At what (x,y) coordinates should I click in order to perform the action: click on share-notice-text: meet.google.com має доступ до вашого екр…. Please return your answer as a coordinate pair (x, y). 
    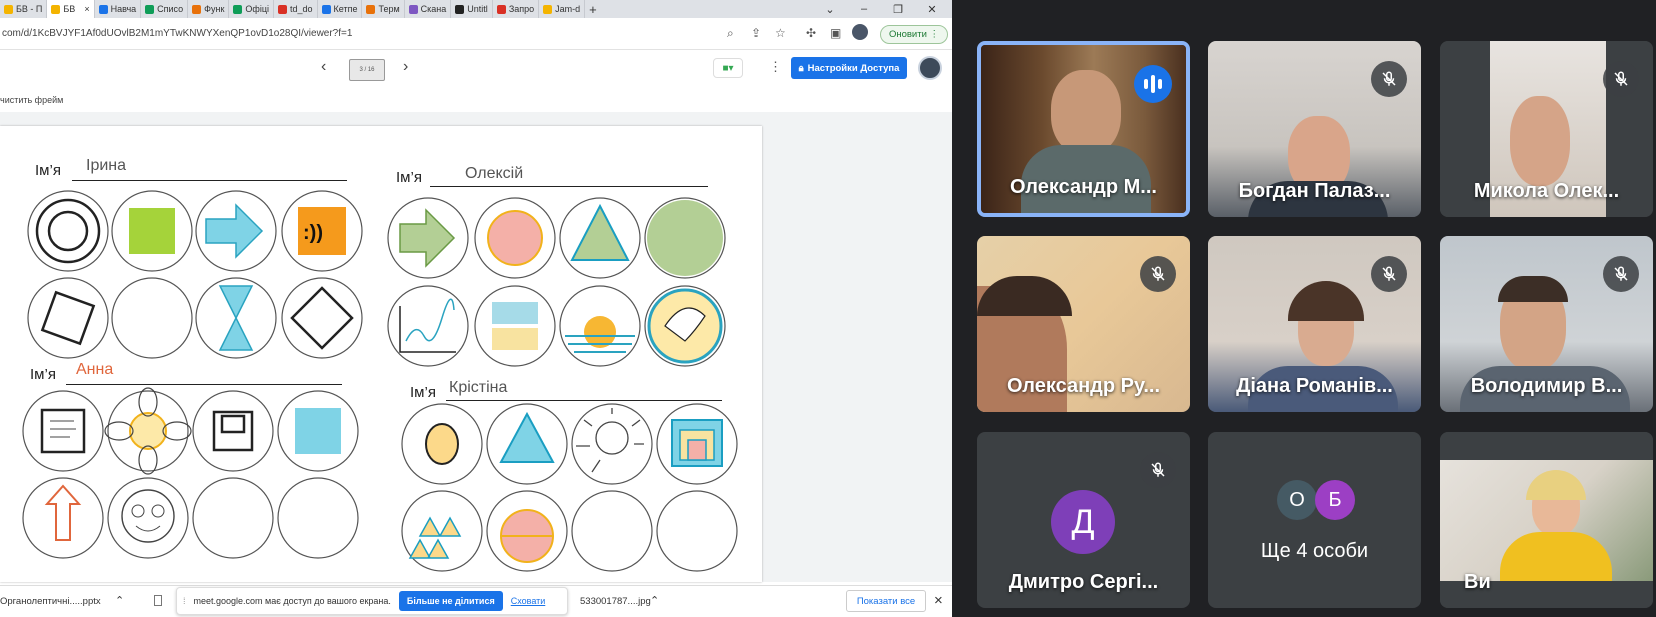
    Looking at the image, I should click on (292, 601).